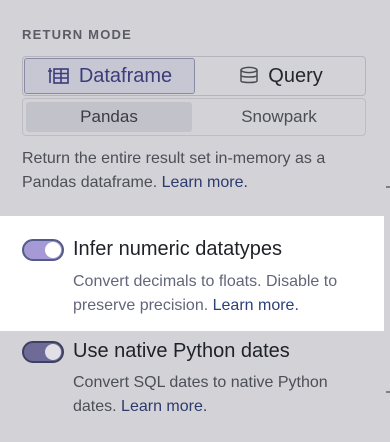  I want to click on pandas-option: Pandas, so click(109, 117).